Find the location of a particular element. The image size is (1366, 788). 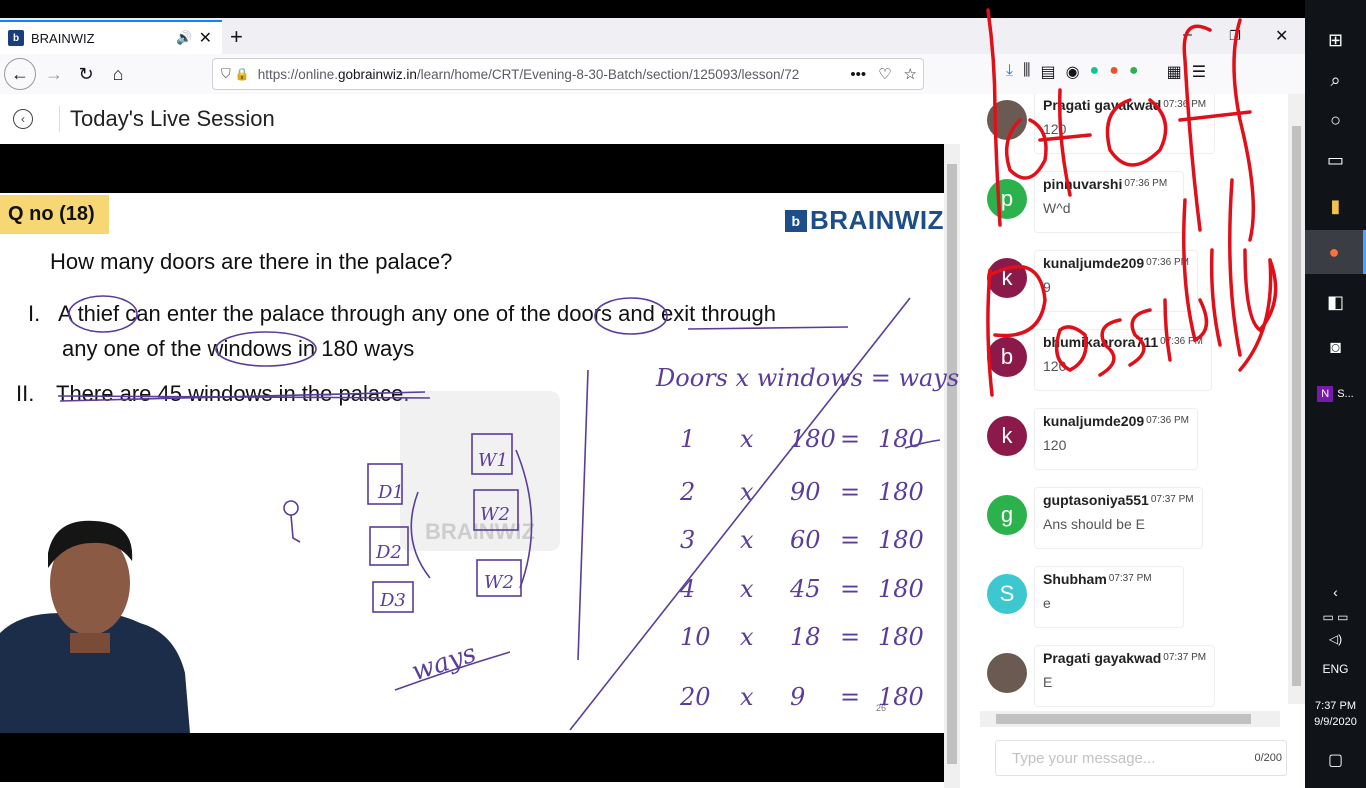

volume-icon: ◁) is located at coordinates (1335, 639).